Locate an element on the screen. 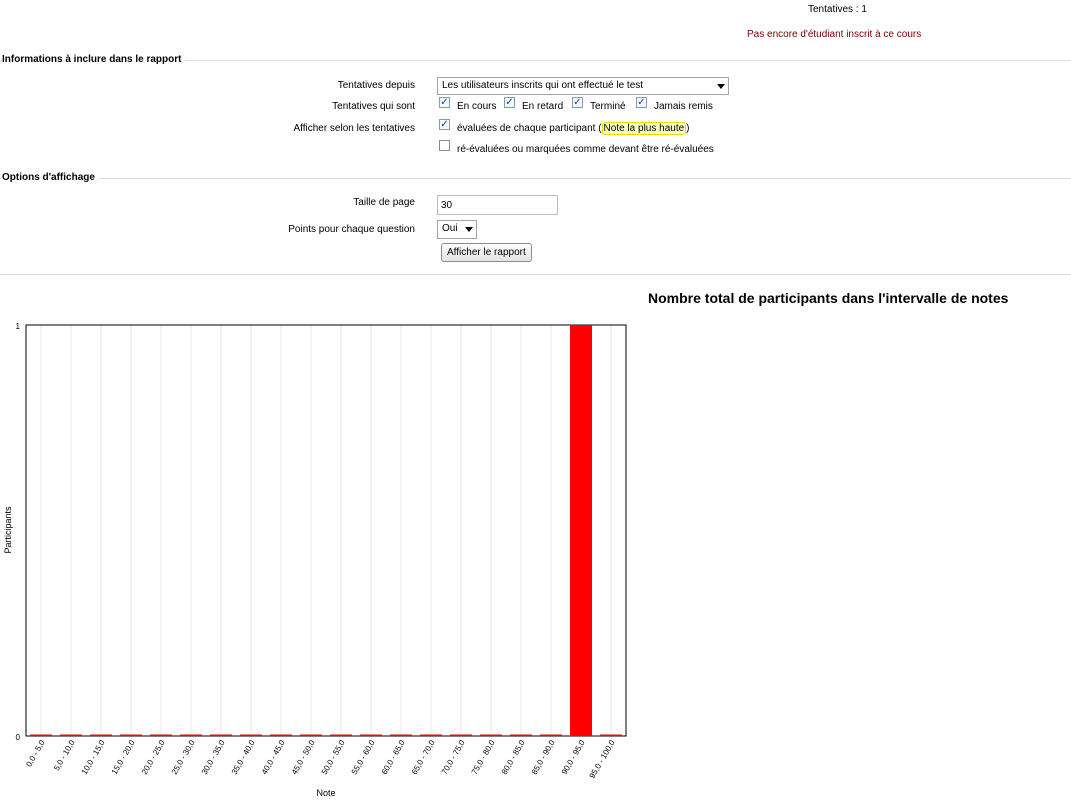  marks-select: Oui is located at coordinates (457, 229).